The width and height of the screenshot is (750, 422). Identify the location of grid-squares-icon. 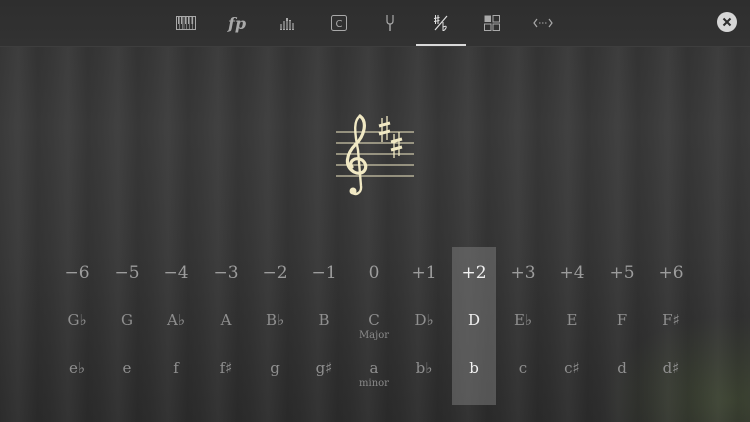
(492, 23).